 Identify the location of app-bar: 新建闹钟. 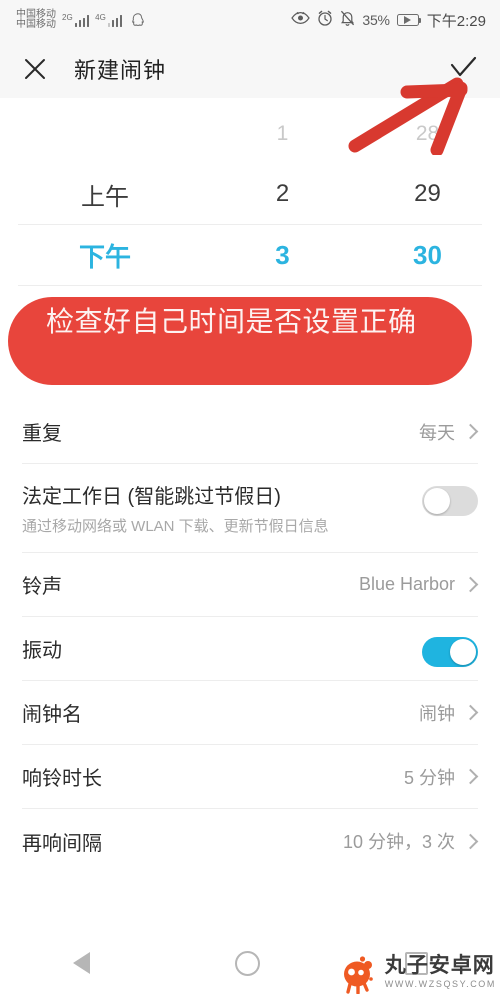
(250, 69).